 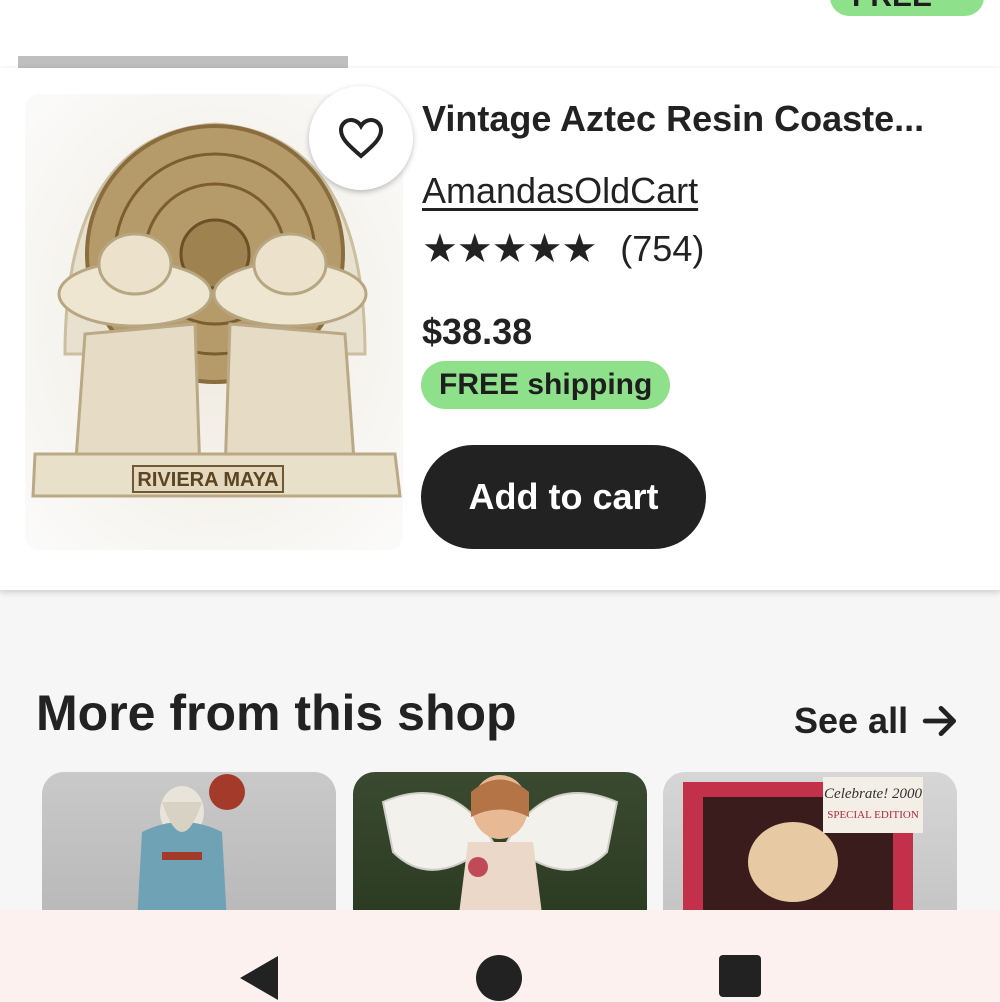 What do you see at coordinates (803, 849) in the screenshot?
I see `boxed-ornament-image: Celebrate! 2000 SPECIAL EDITION` at bounding box center [803, 849].